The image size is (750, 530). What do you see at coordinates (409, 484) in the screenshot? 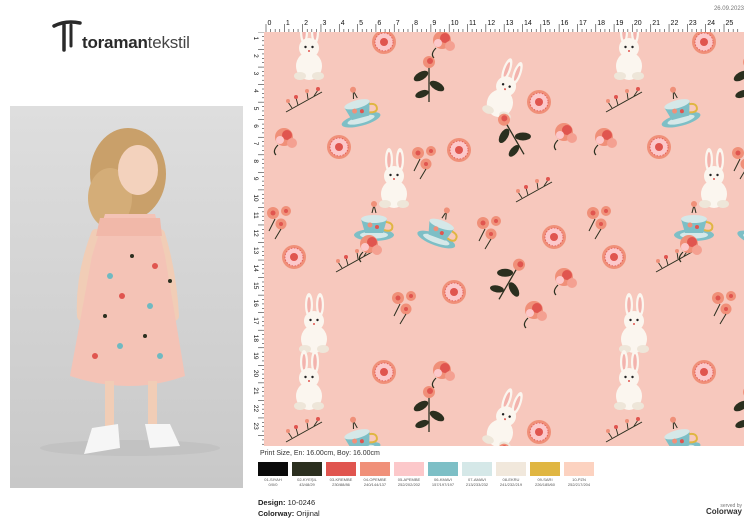
I see `swatch-rgb: 252/202/202` at bounding box center [409, 484].